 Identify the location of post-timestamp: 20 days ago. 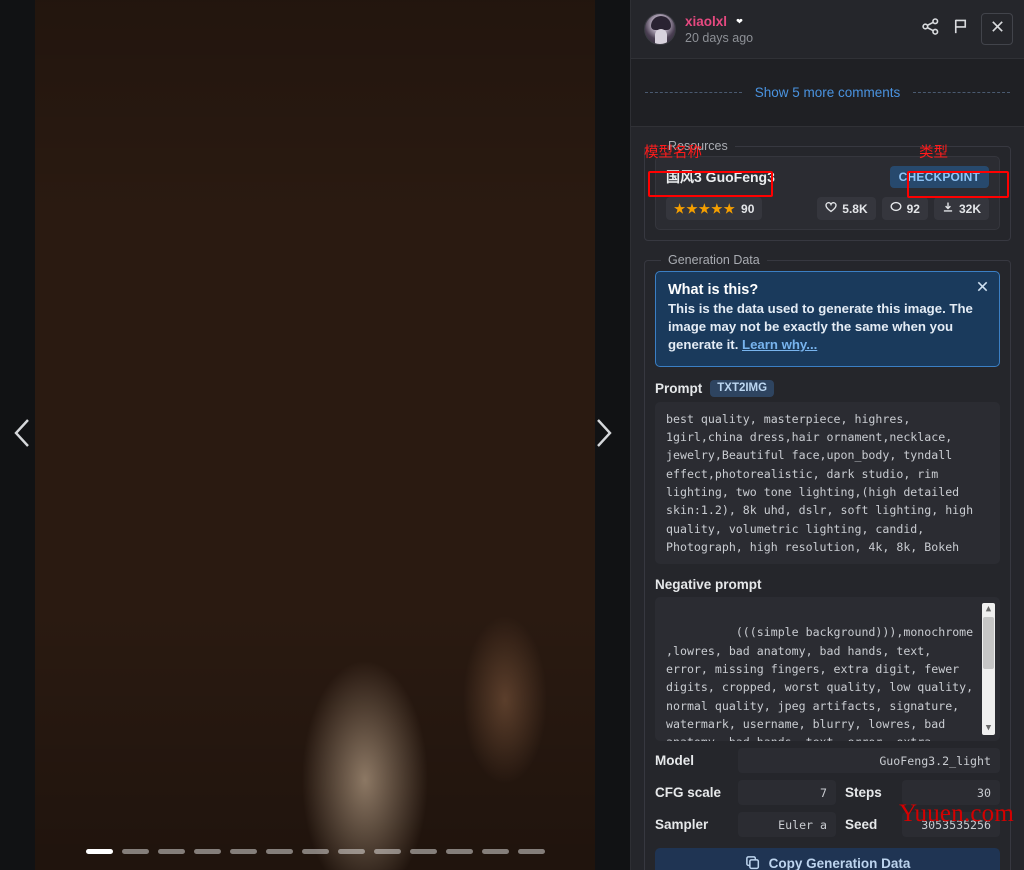
(719, 37).